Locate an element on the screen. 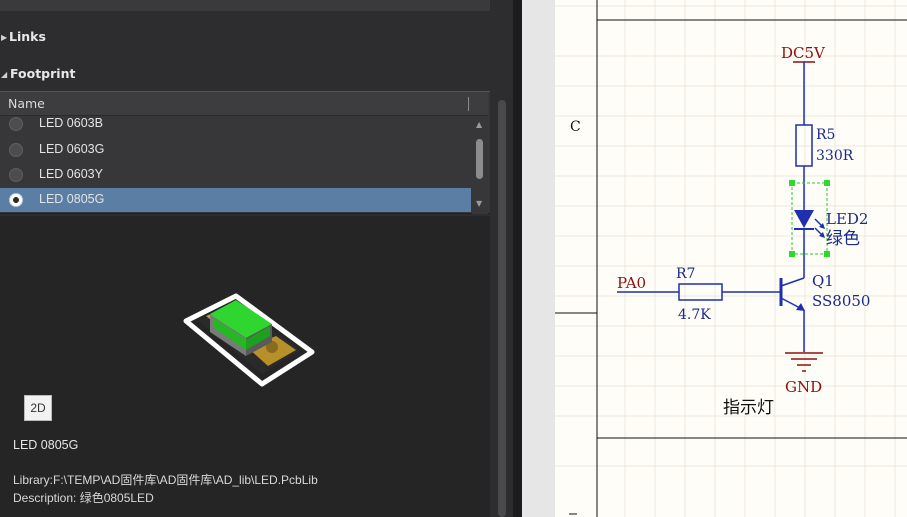  footprint-row-led-0603b: LED 0603B is located at coordinates (235, 124).